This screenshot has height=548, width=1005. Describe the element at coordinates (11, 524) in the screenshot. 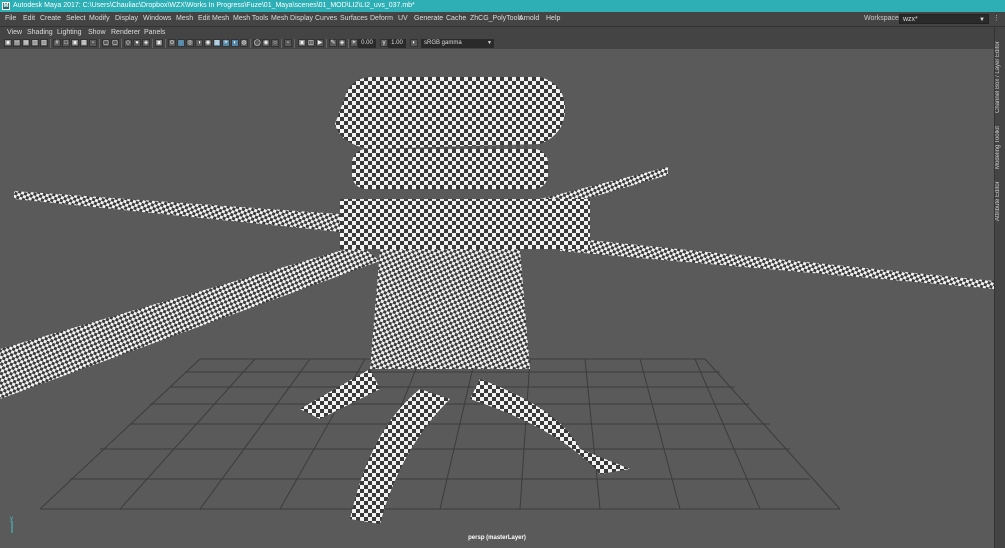

I see `view-axis-icon: y` at that location.